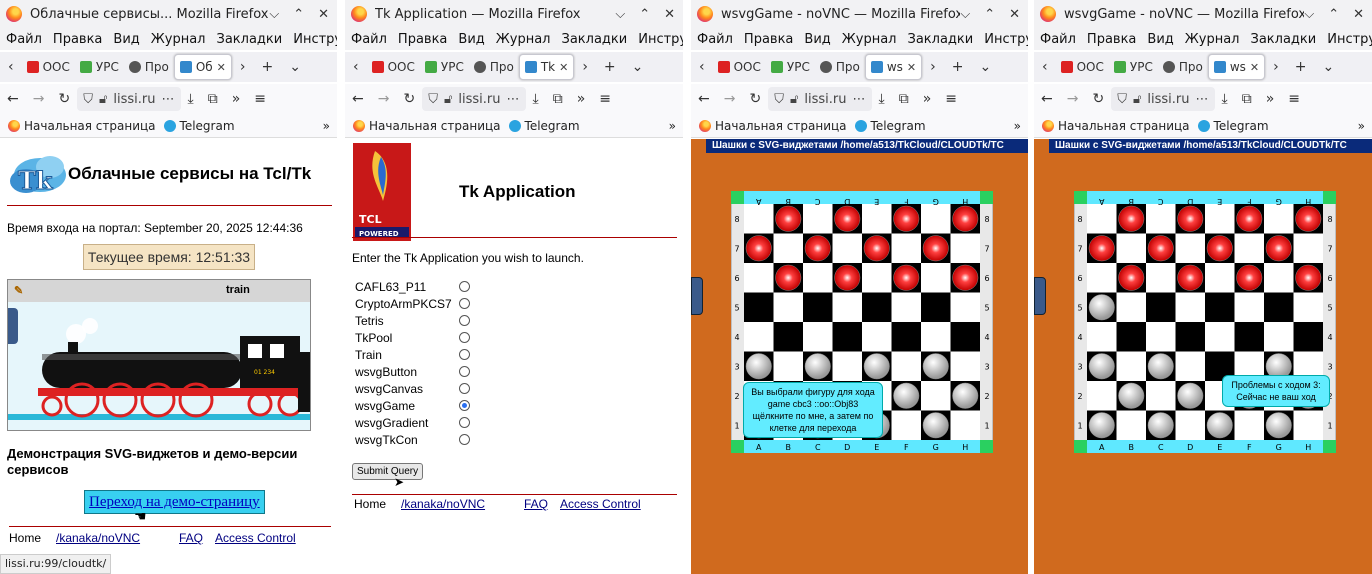  What do you see at coordinates (39, 99) in the screenshot?
I see `forward-icon: →` at bounding box center [39, 99].